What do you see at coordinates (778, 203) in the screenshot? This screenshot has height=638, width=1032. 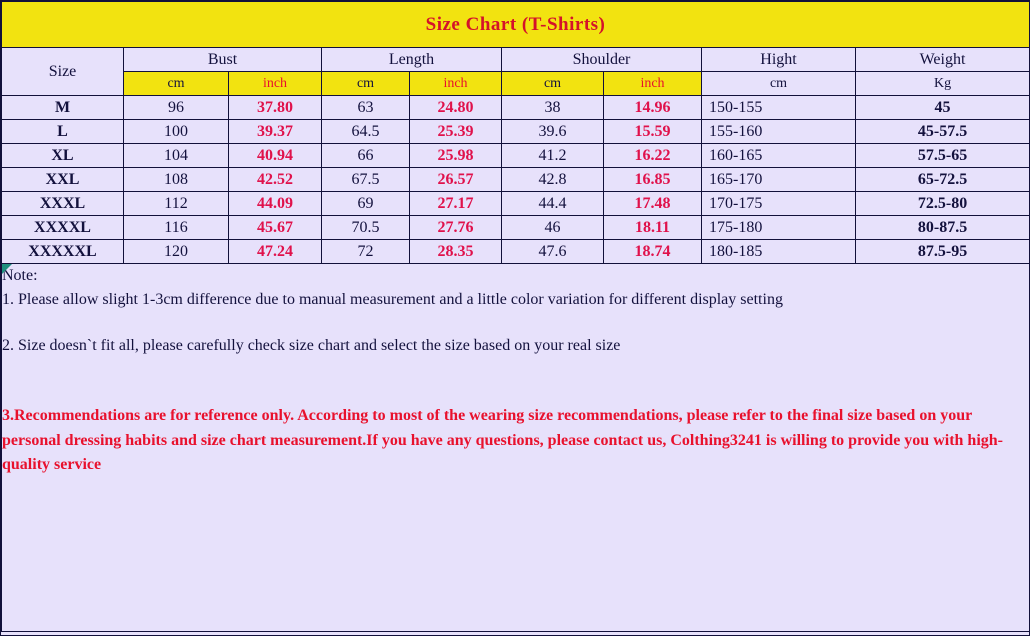 I see `cell-hight: 170-175` at bounding box center [778, 203].